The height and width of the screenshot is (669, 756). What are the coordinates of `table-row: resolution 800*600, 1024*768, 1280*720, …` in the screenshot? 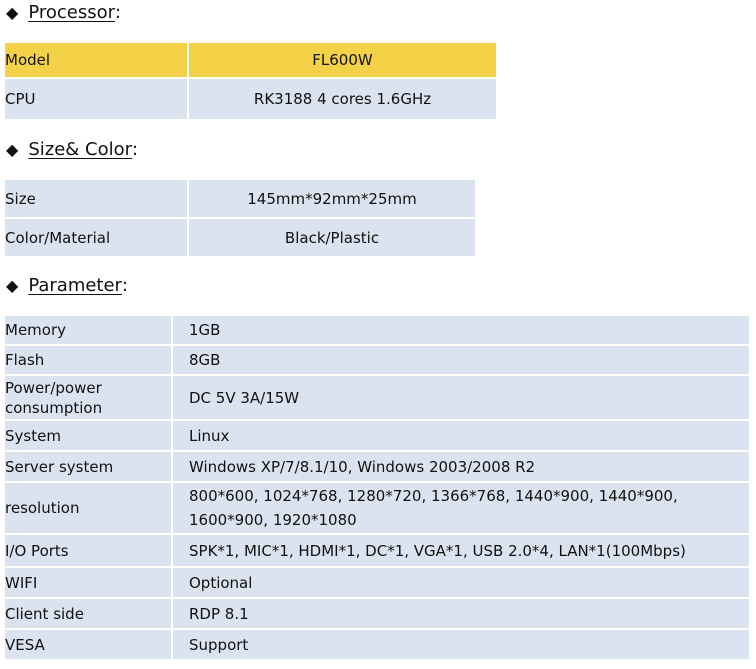 It's located at (377, 508).